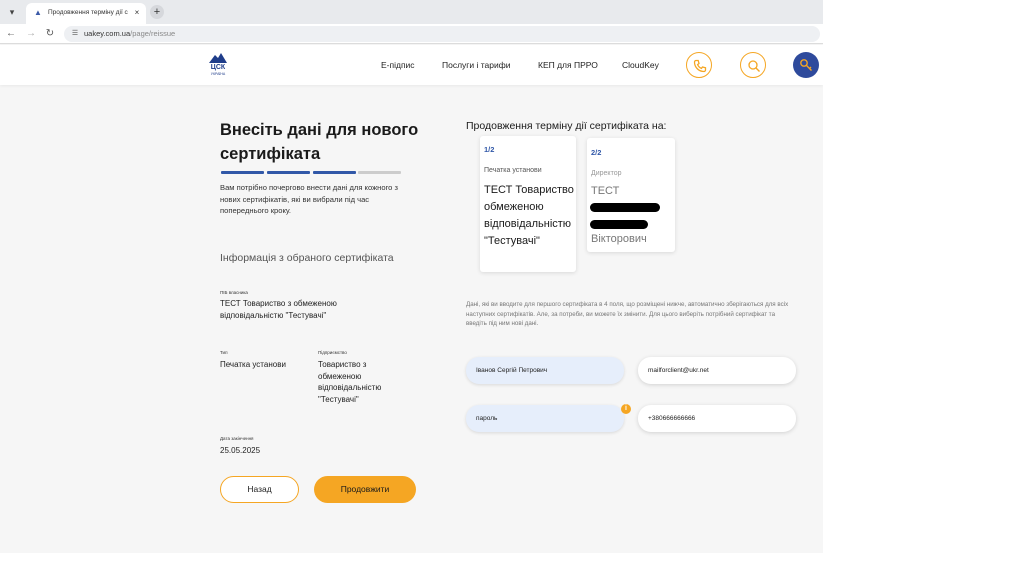 The height and width of the screenshot is (576, 1024). I want to click on card-type: Директор, so click(606, 173).